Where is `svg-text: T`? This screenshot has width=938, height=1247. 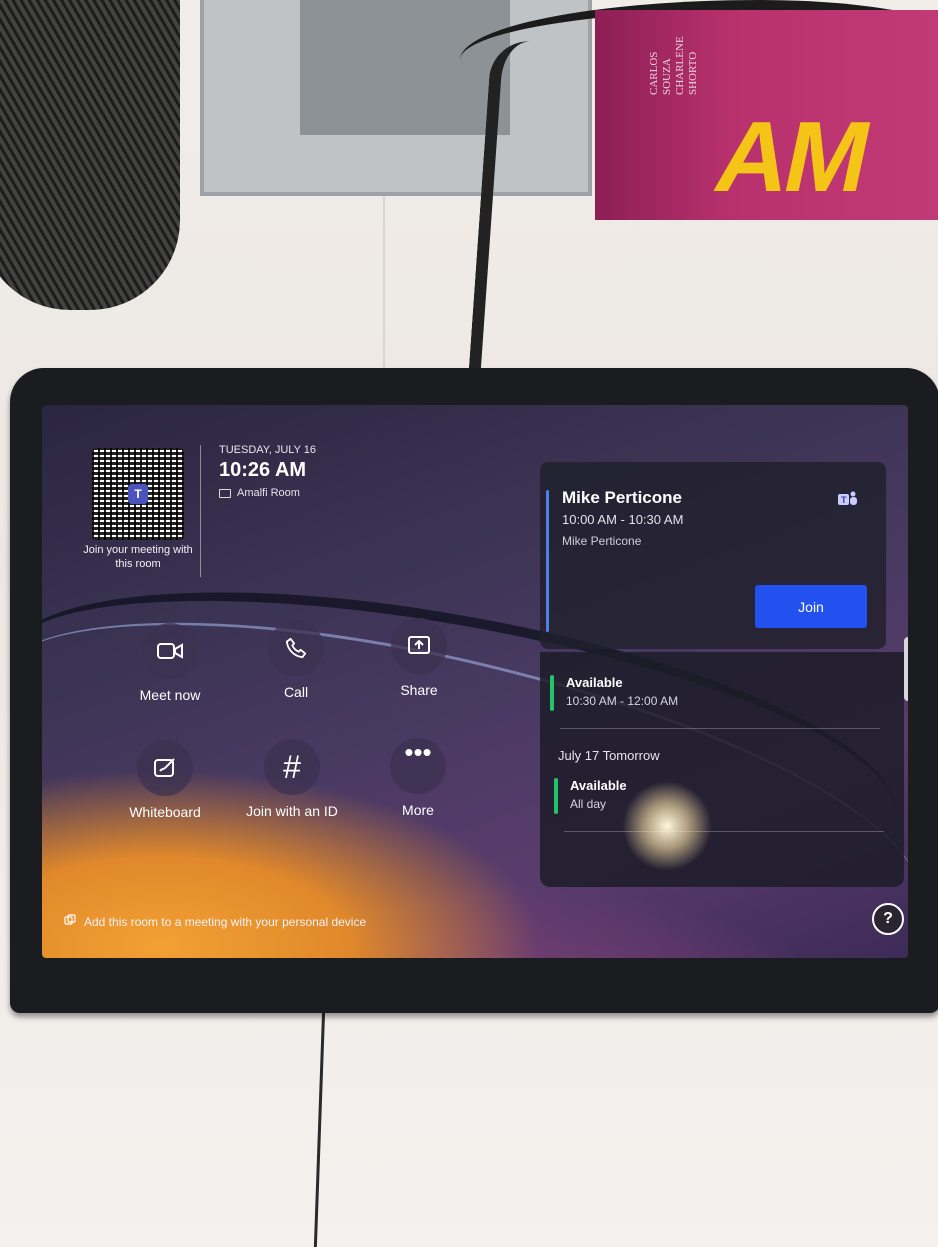
svg-text: T is located at coordinates (844, 500).